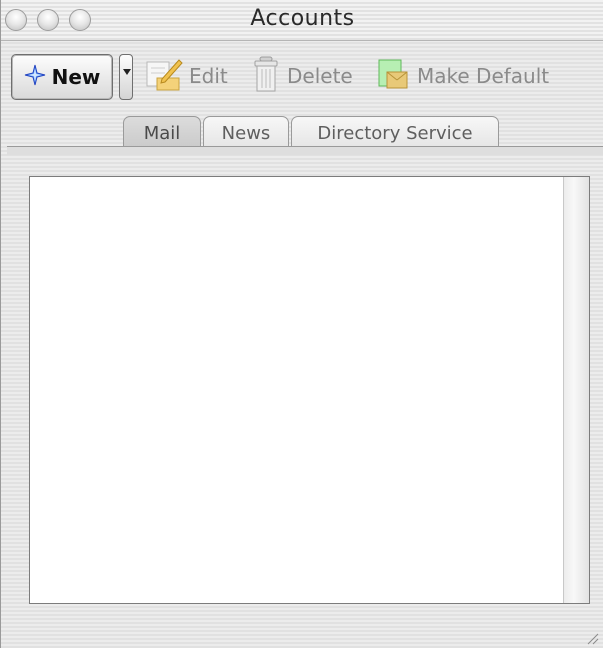 The width and height of the screenshot is (603, 648). I want to click on edit-button: Edit, so click(185, 76).